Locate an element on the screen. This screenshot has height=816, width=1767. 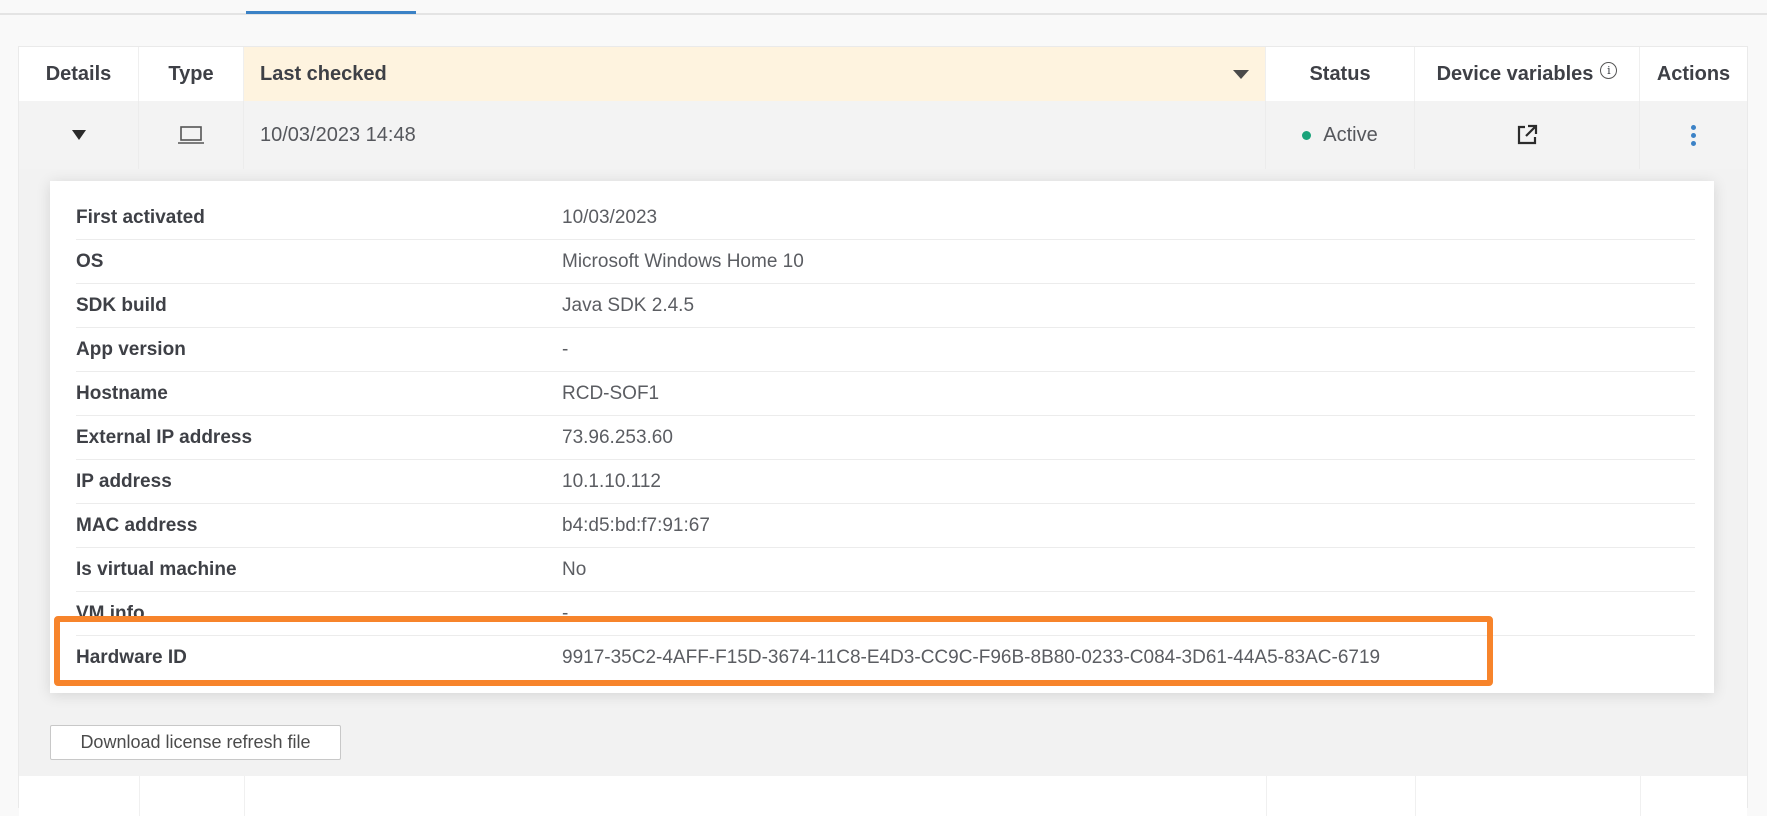
status-active-icon is located at coordinates (1307, 135).